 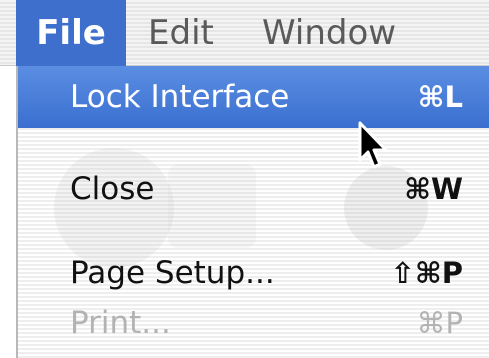 I want to click on menu-window: Window, so click(x=329, y=33).